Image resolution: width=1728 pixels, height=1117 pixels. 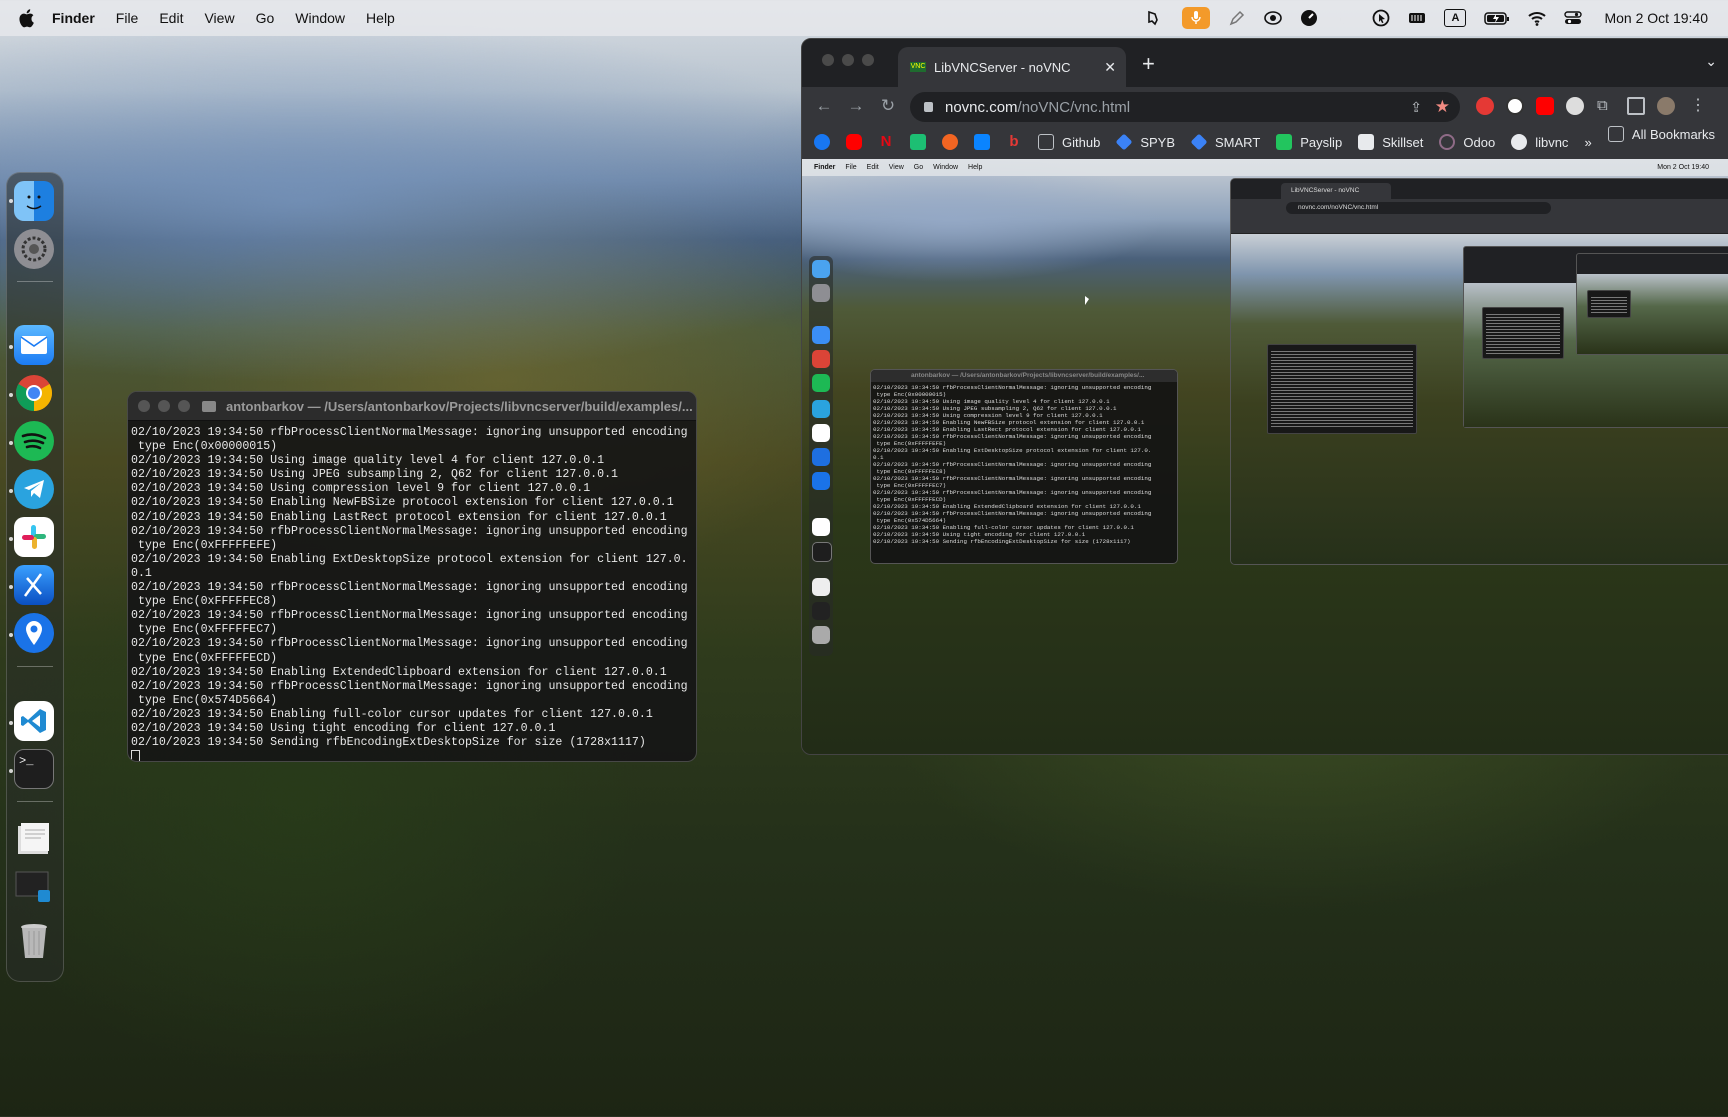 What do you see at coordinates (34, 441) in the screenshot?
I see `spotify-icon` at bounding box center [34, 441].